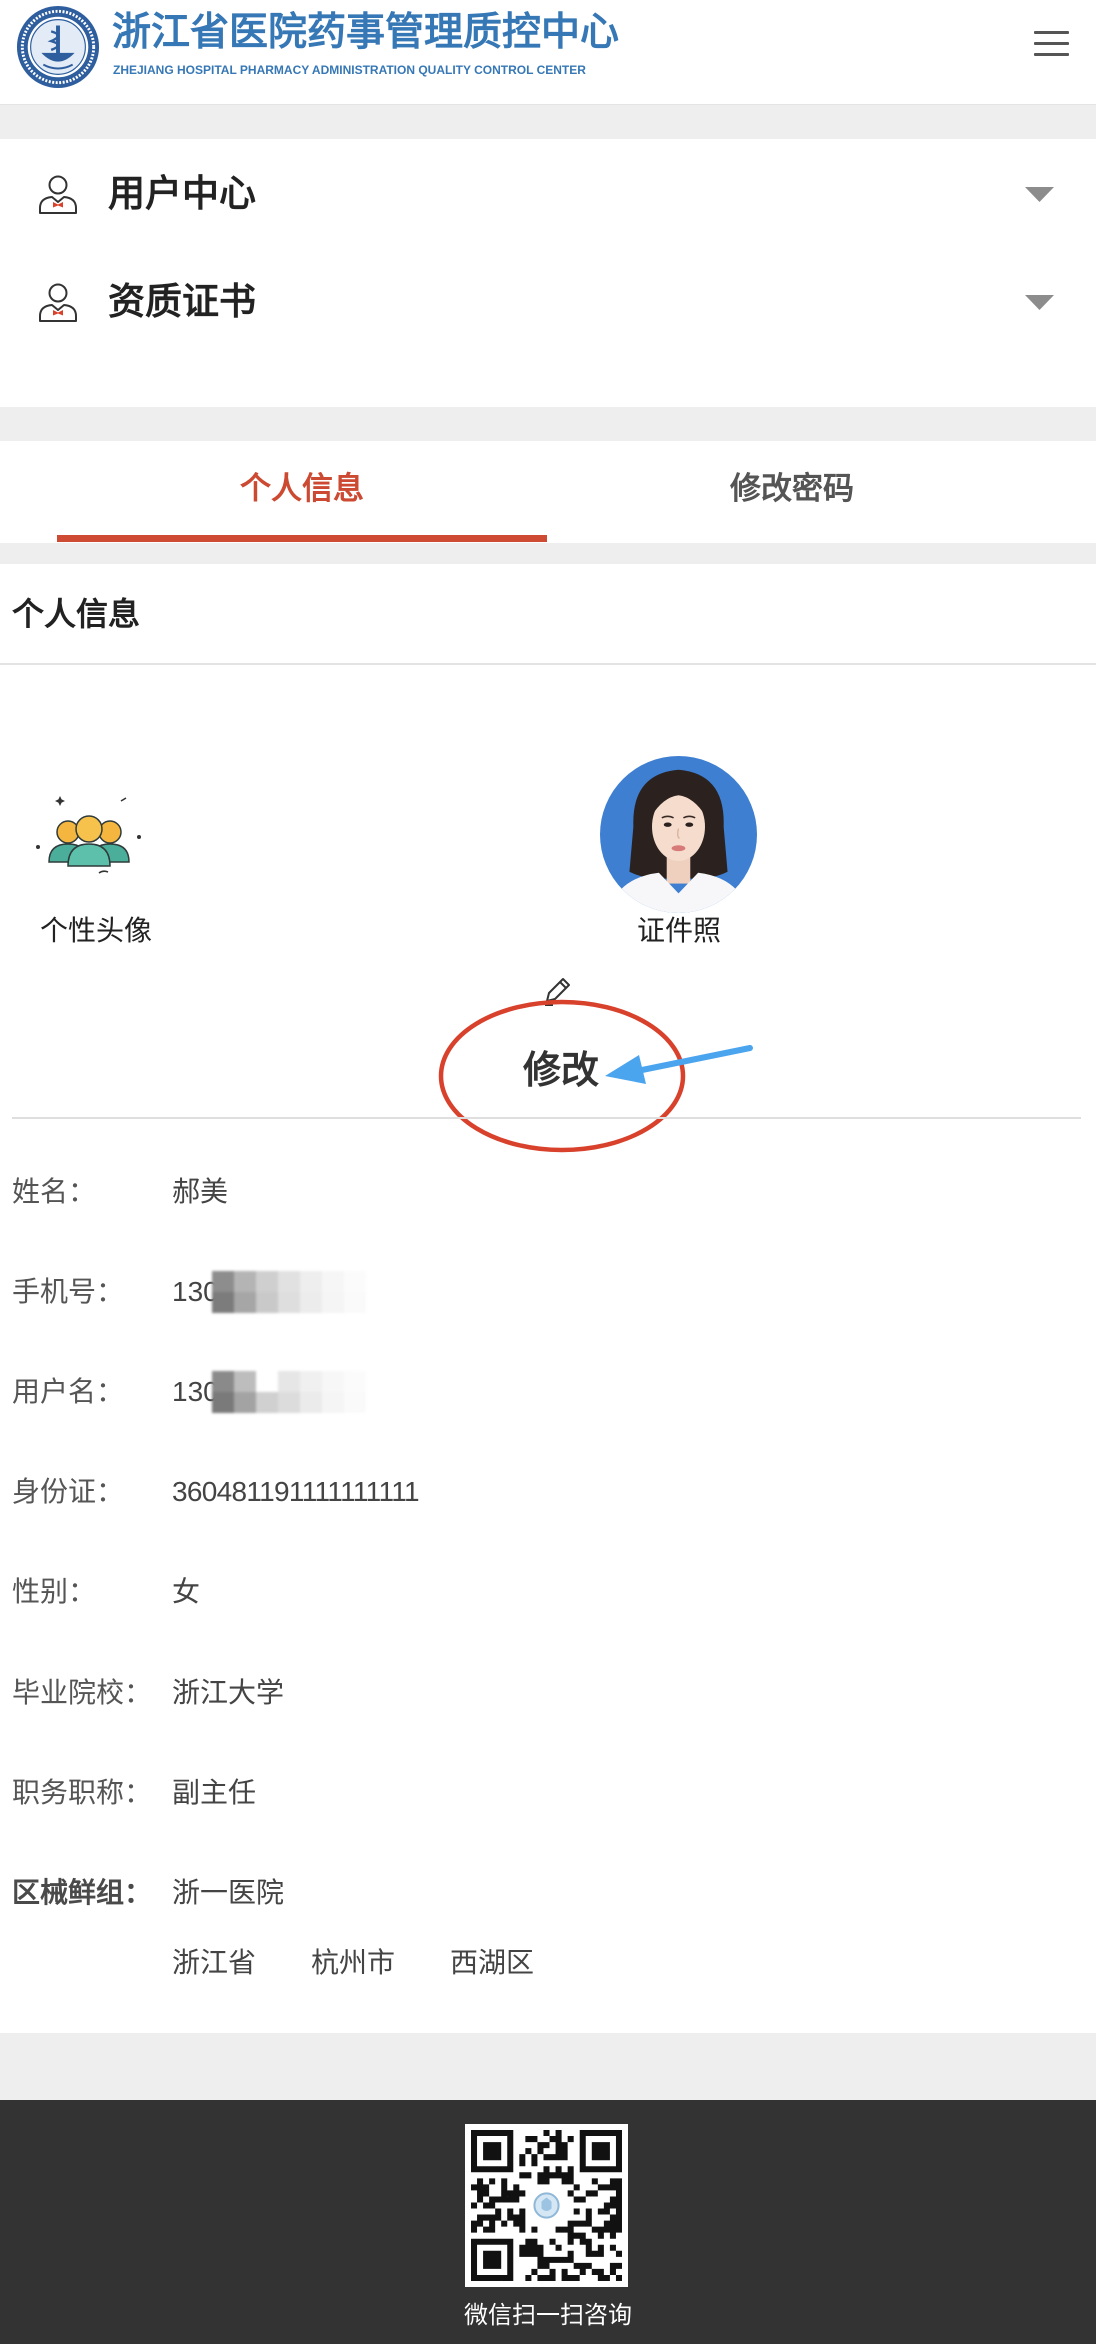 The height and width of the screenshot is (2344, 1096). What do you see at coordinates (547, 1192) in the screenshot?
I see `field-name: 姓名： 郝美` at bounding box center [547, 1192].